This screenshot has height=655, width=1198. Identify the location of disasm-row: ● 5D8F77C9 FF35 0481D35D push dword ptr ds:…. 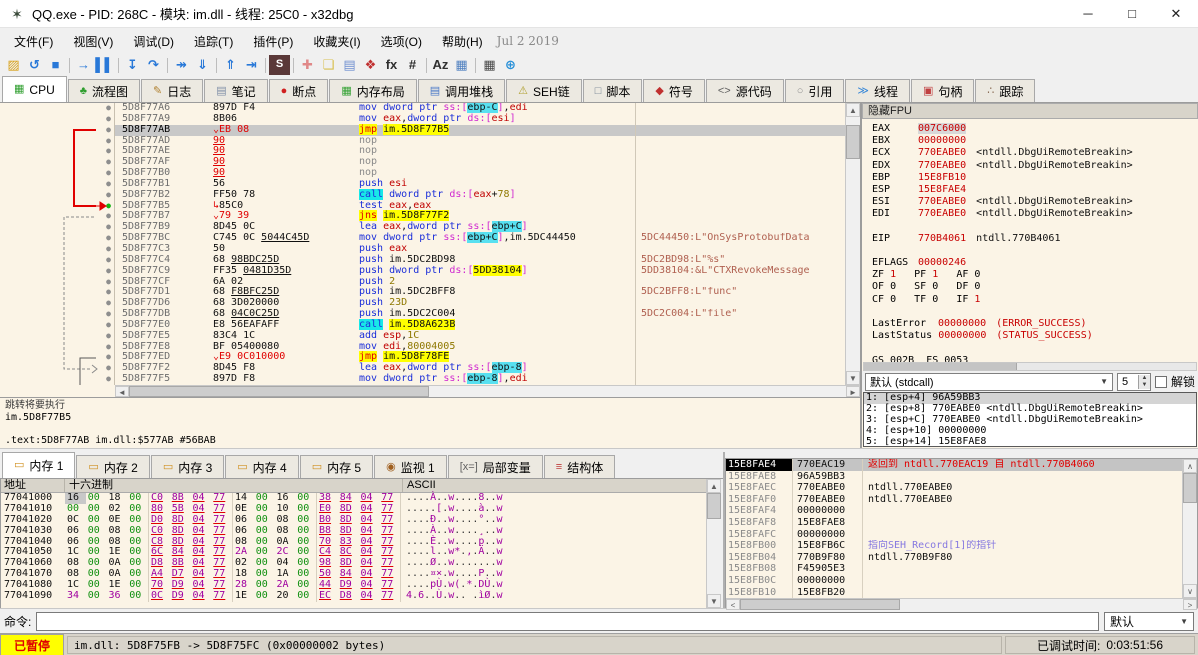
(422, 270).